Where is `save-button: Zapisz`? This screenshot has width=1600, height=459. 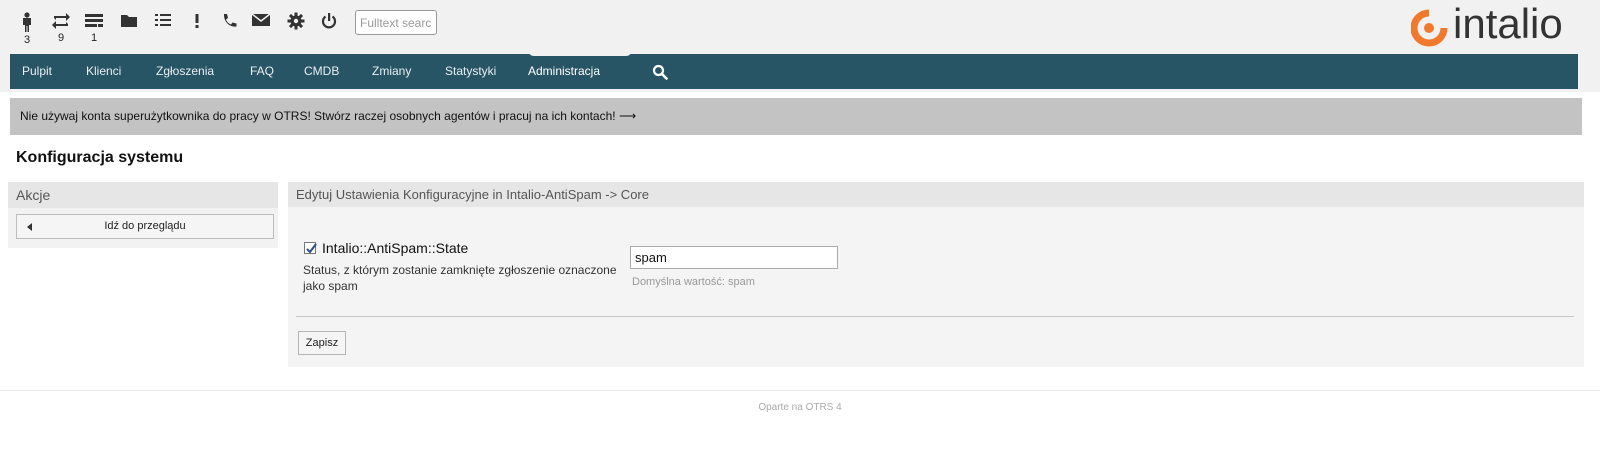
save-button: Zapisz is located at coordinates (322, 343).